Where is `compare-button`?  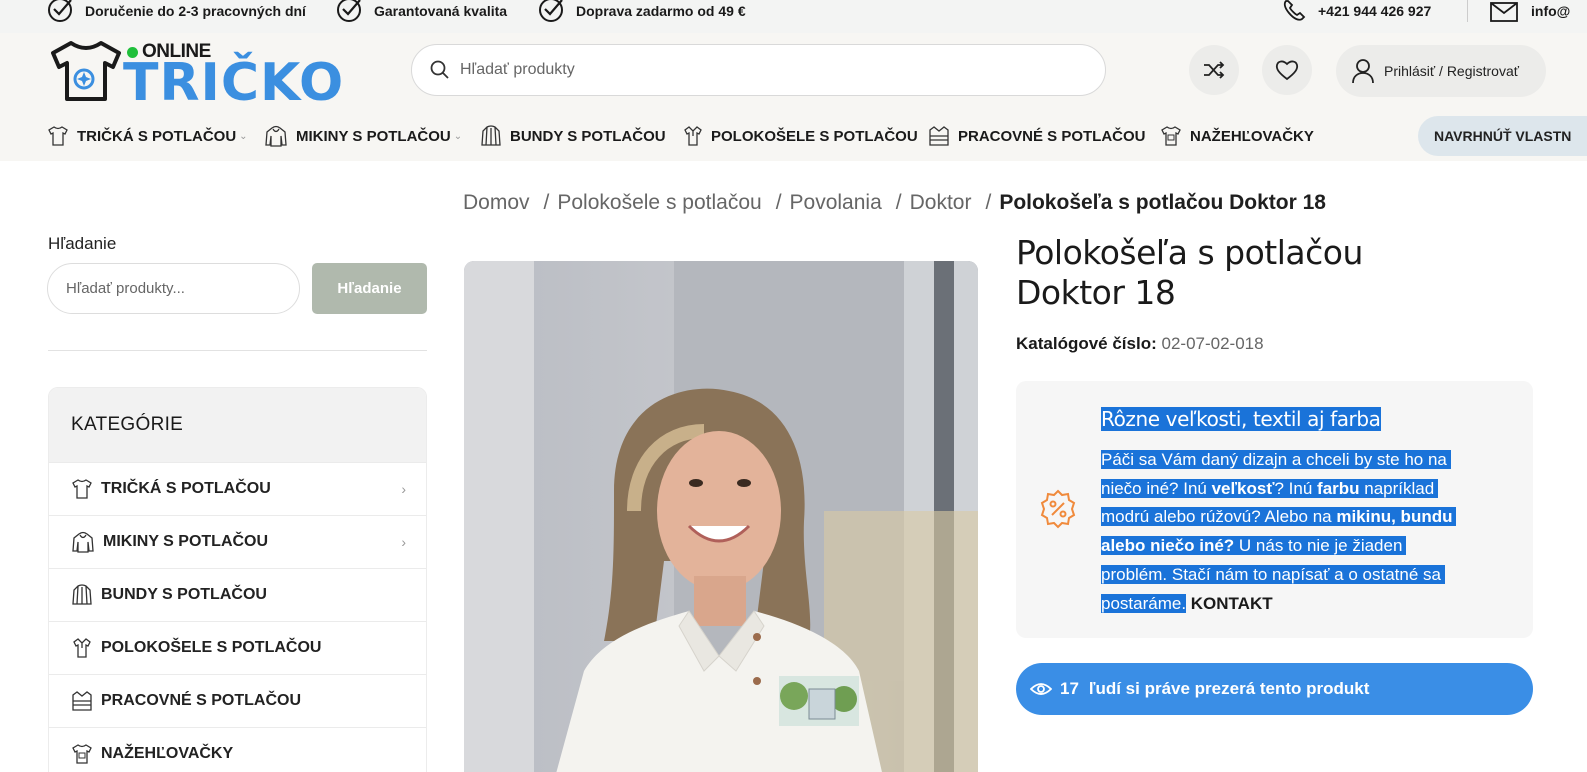 compare-button is located at coordinates (1214, 70).